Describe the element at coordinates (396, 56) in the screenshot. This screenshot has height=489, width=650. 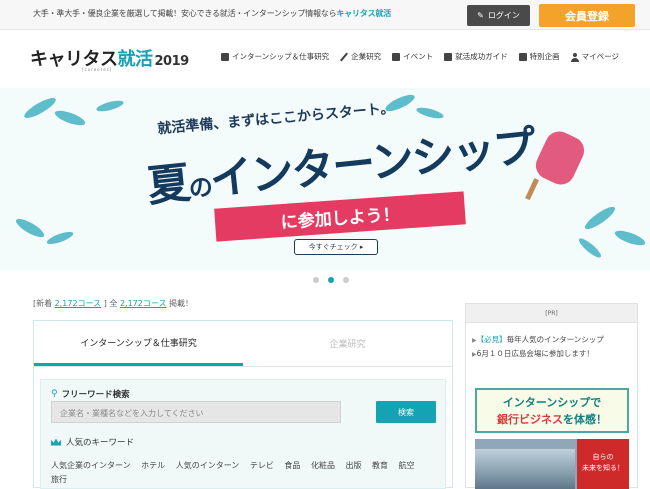
I see `calendar-icon` at that location.